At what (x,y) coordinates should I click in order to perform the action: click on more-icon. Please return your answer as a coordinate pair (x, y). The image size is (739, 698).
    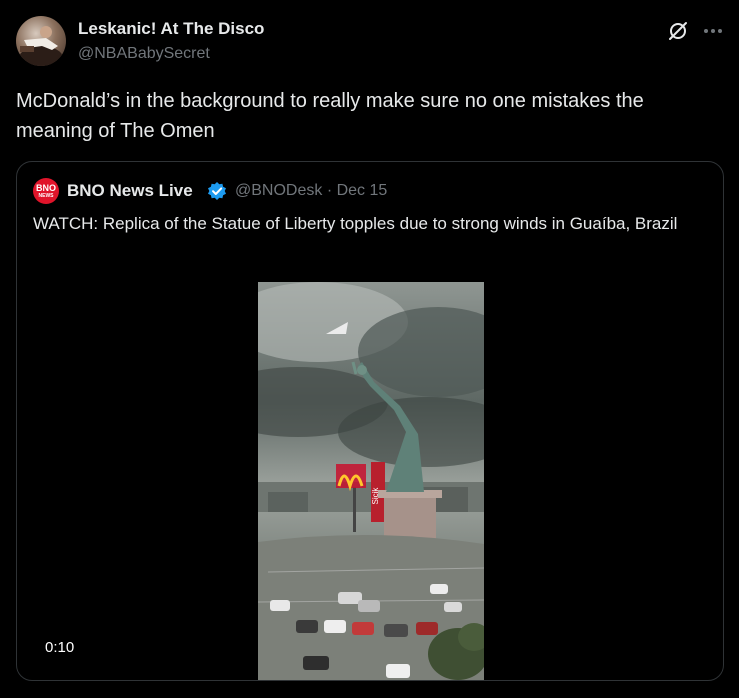
    Looking at the image, I should click on (713, 31).